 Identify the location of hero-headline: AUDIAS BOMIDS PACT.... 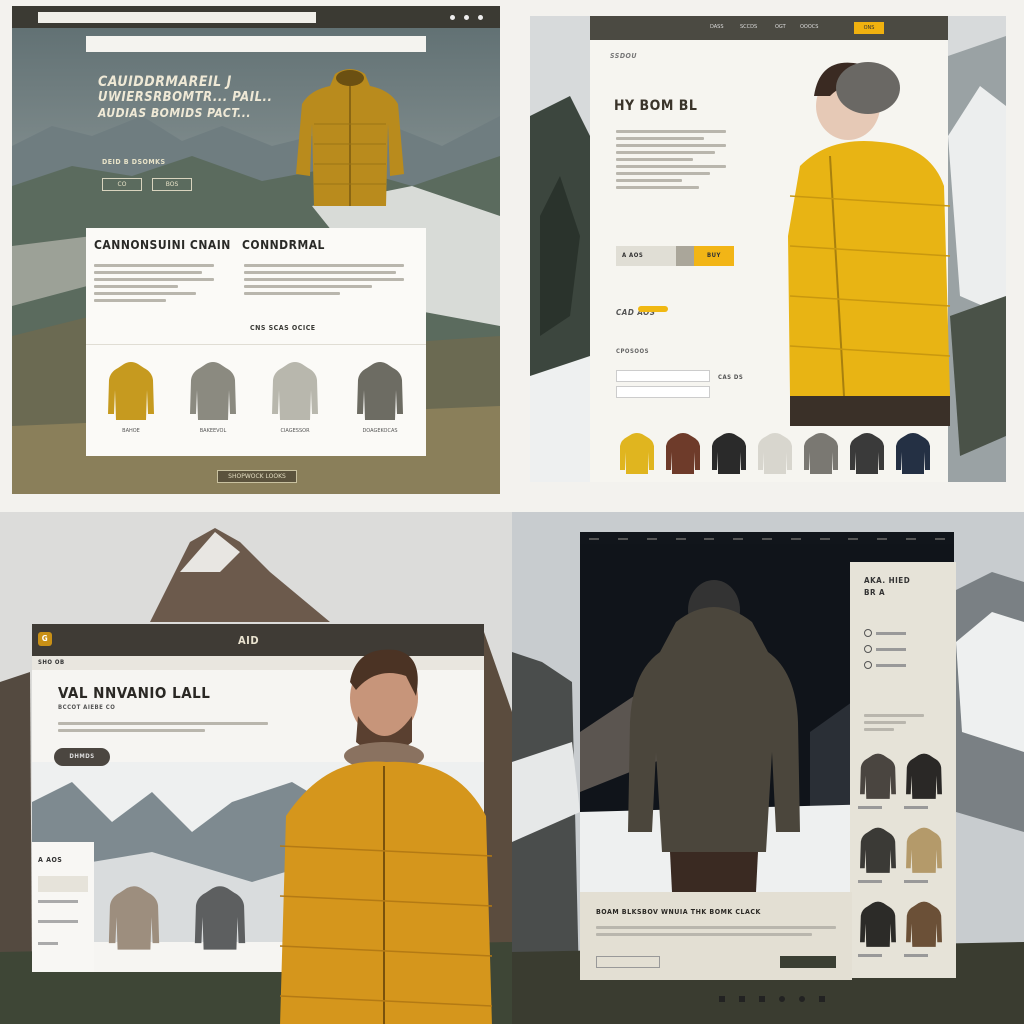
(174, 113).